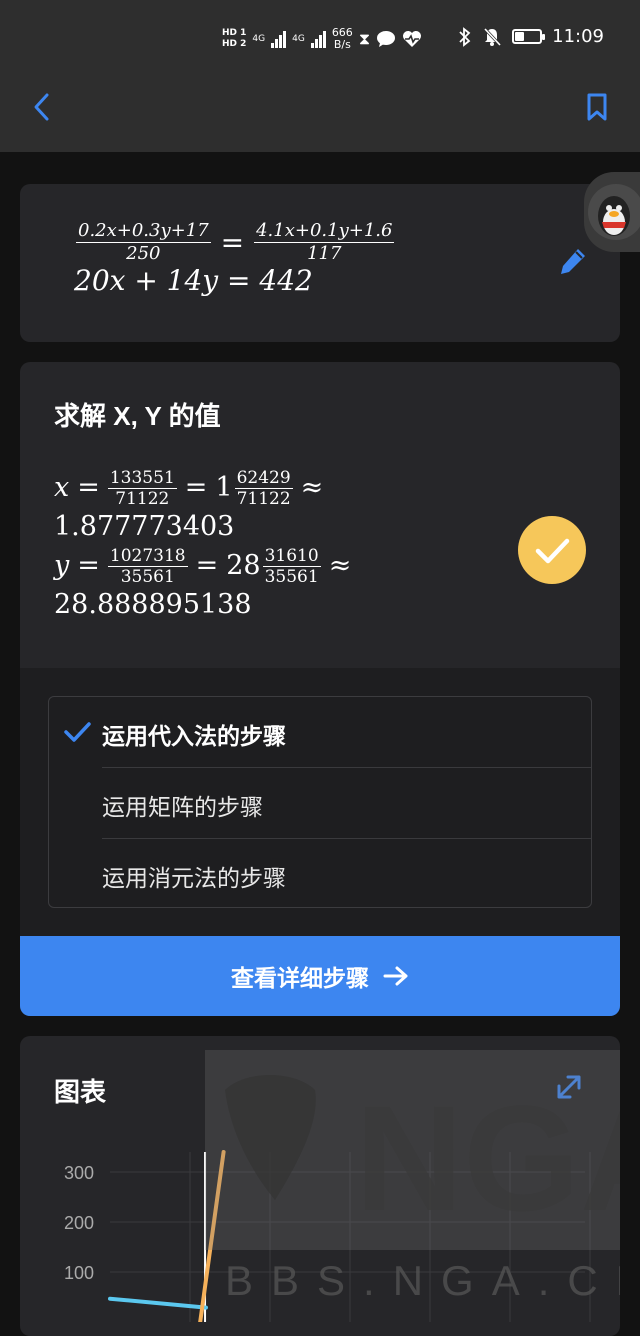 This screenshot has height=1336, width=640. What do you see at coordinates (412, 39) in the screenshot?
I see `heart-pulse-icon` at bounding box center [412, 39].